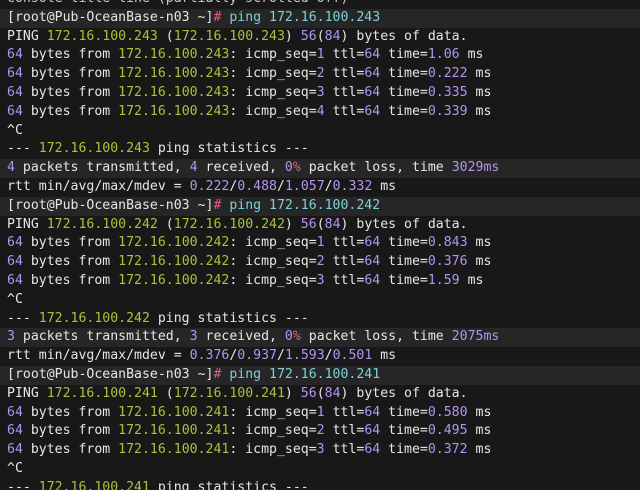  I want to click on text-segment: ^C, so click(15, 130).